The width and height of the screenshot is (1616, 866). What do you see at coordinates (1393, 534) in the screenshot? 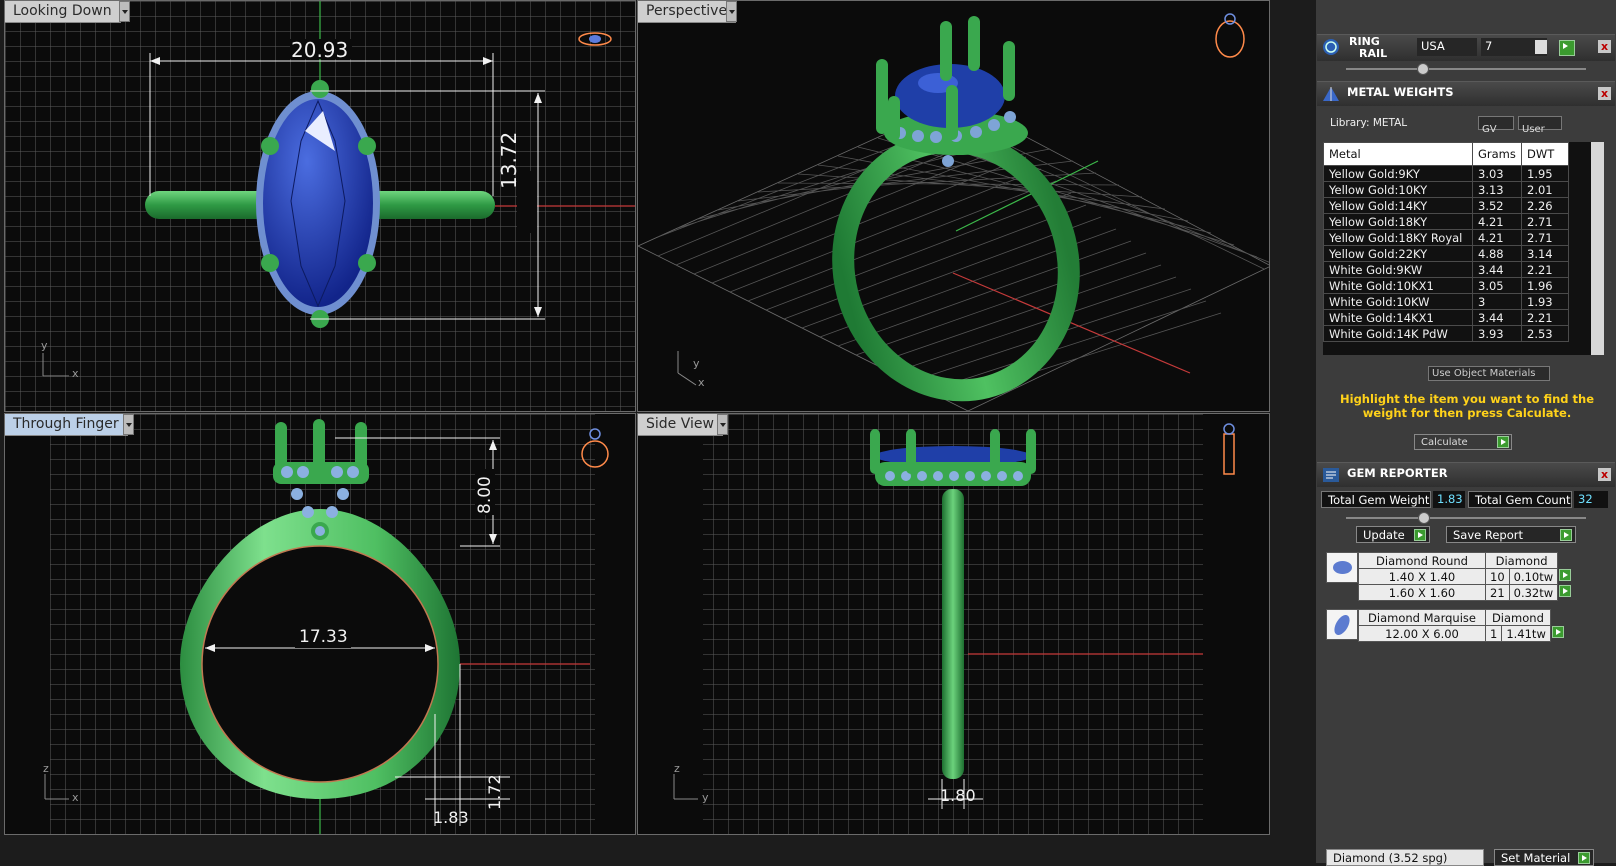
I see `update-button: Update` at bounding box center [1393, 534].